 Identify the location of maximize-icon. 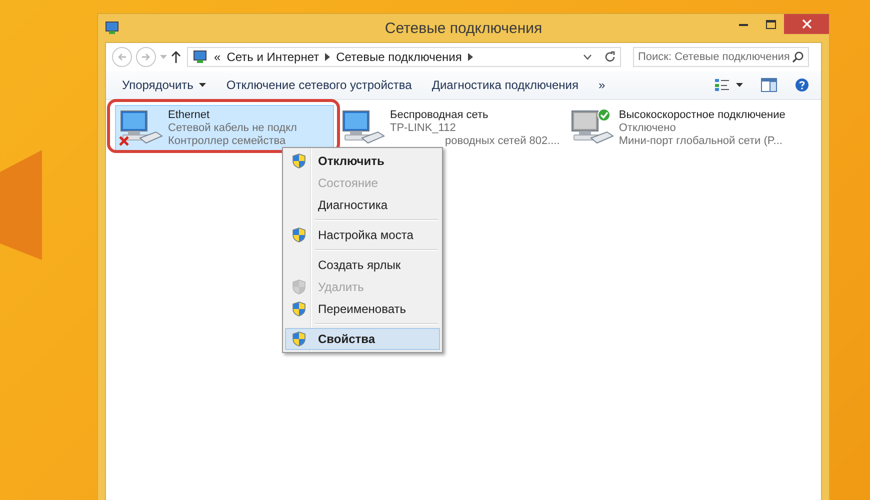
(771, 24).